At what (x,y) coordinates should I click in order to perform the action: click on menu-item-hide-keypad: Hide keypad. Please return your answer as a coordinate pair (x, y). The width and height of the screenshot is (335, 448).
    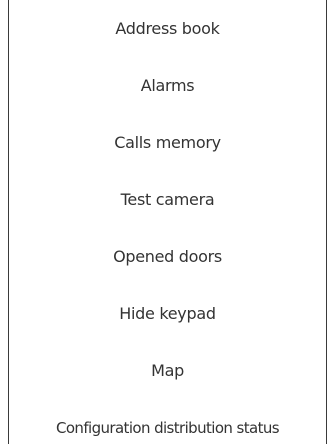
    Looking at the image, I should click on (167, 314).